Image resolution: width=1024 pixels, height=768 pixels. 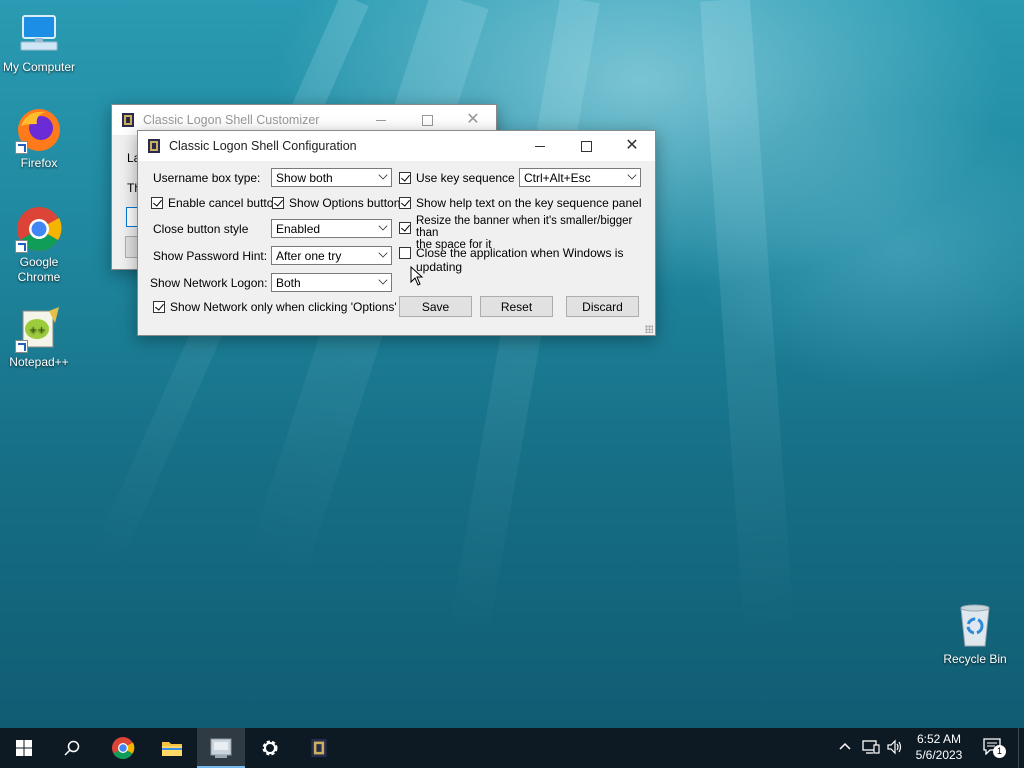 I want to click on window-title: Classic Logon Shell Customizer, so click(x=231, y=120).